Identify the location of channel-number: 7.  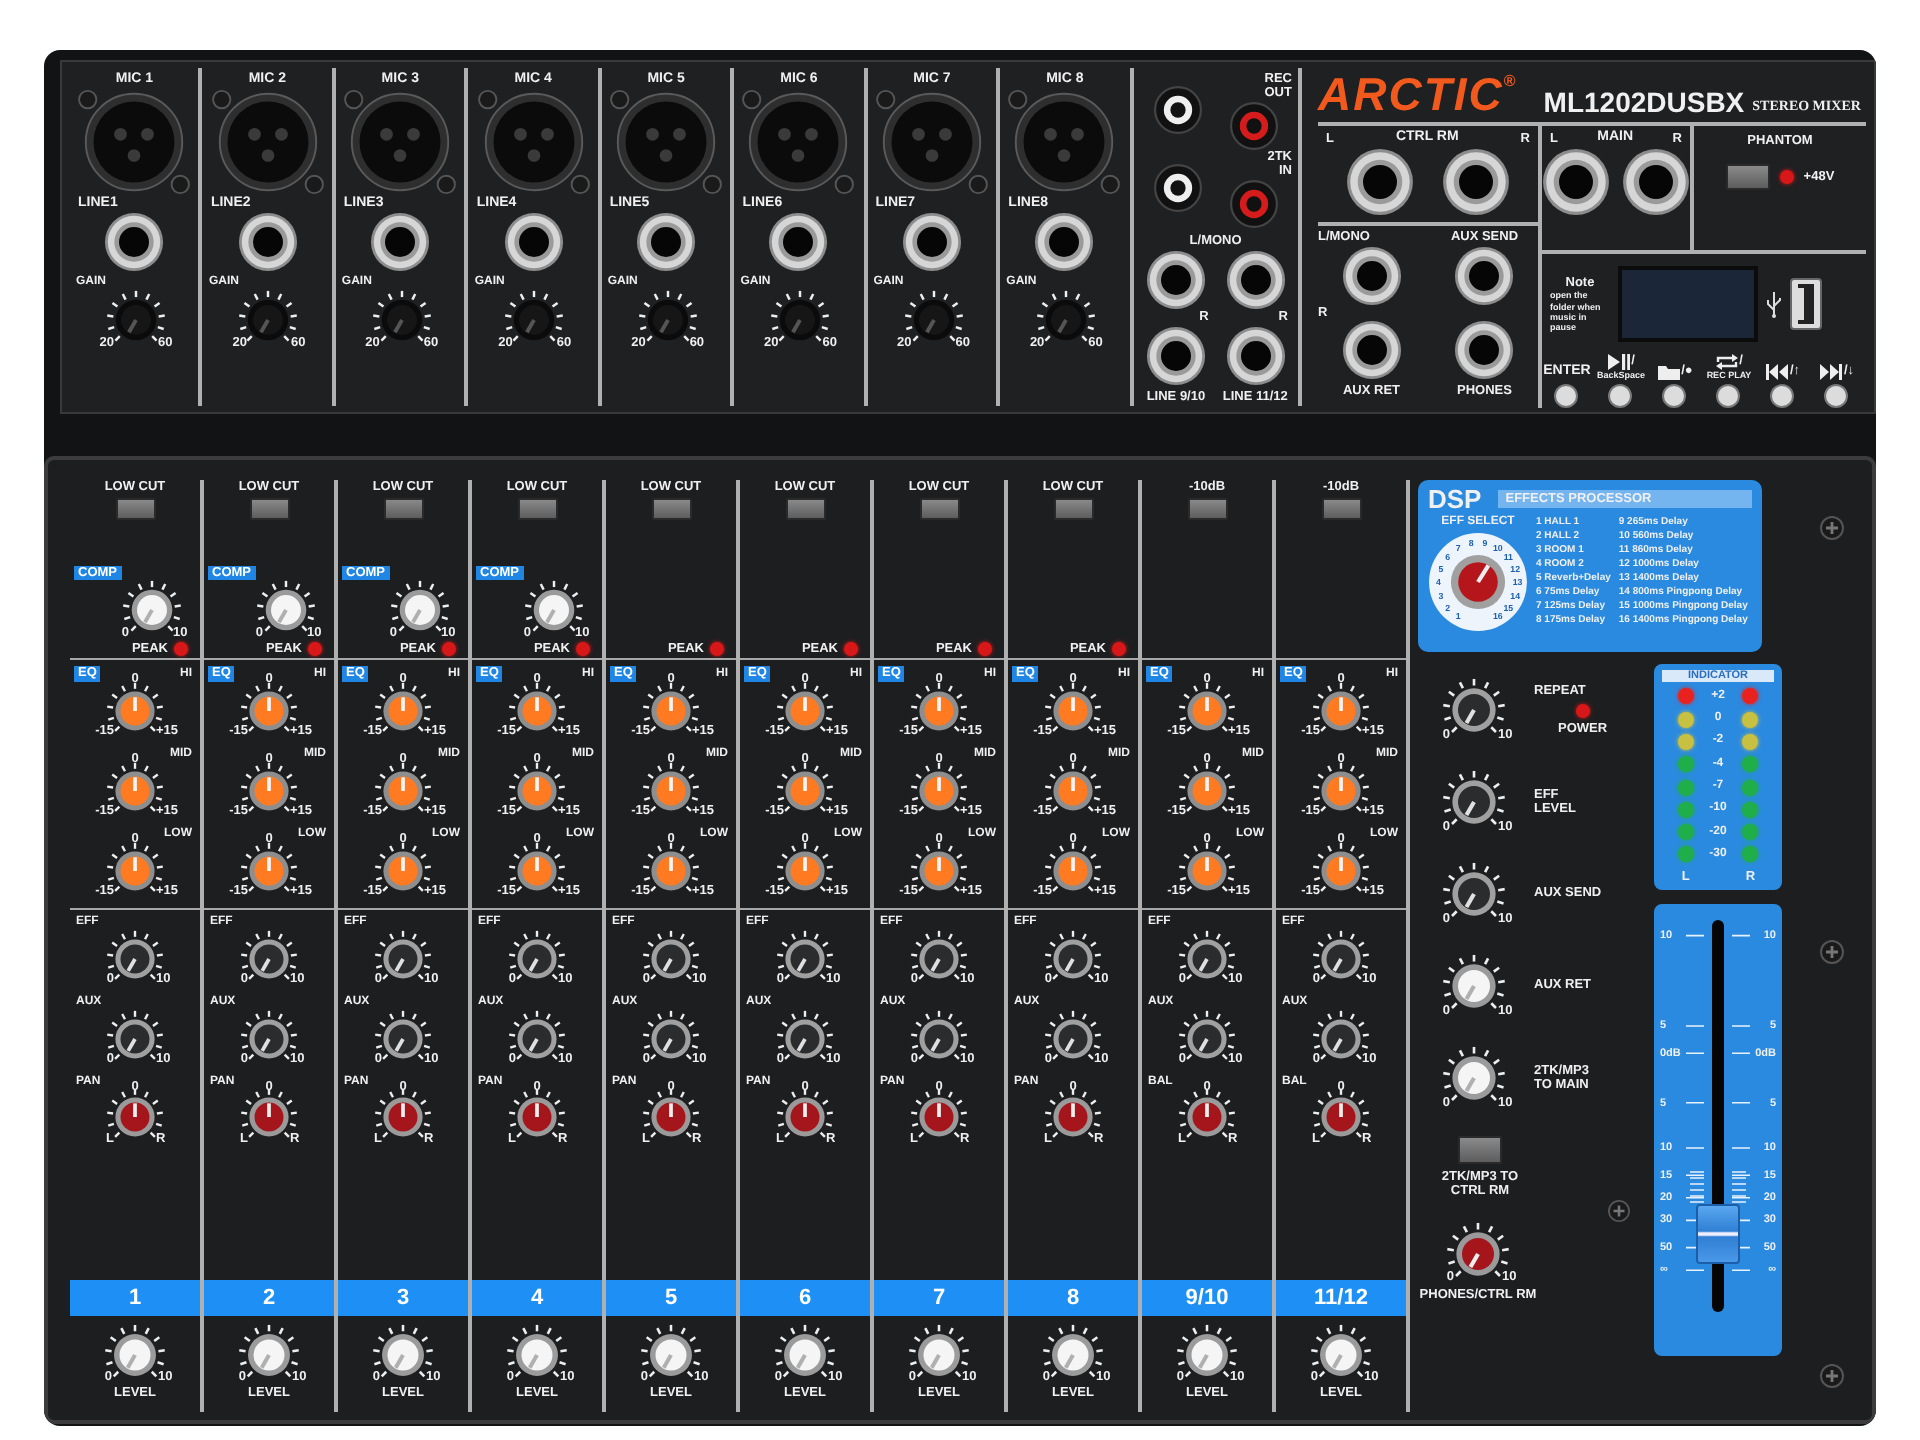
(939, 1297).